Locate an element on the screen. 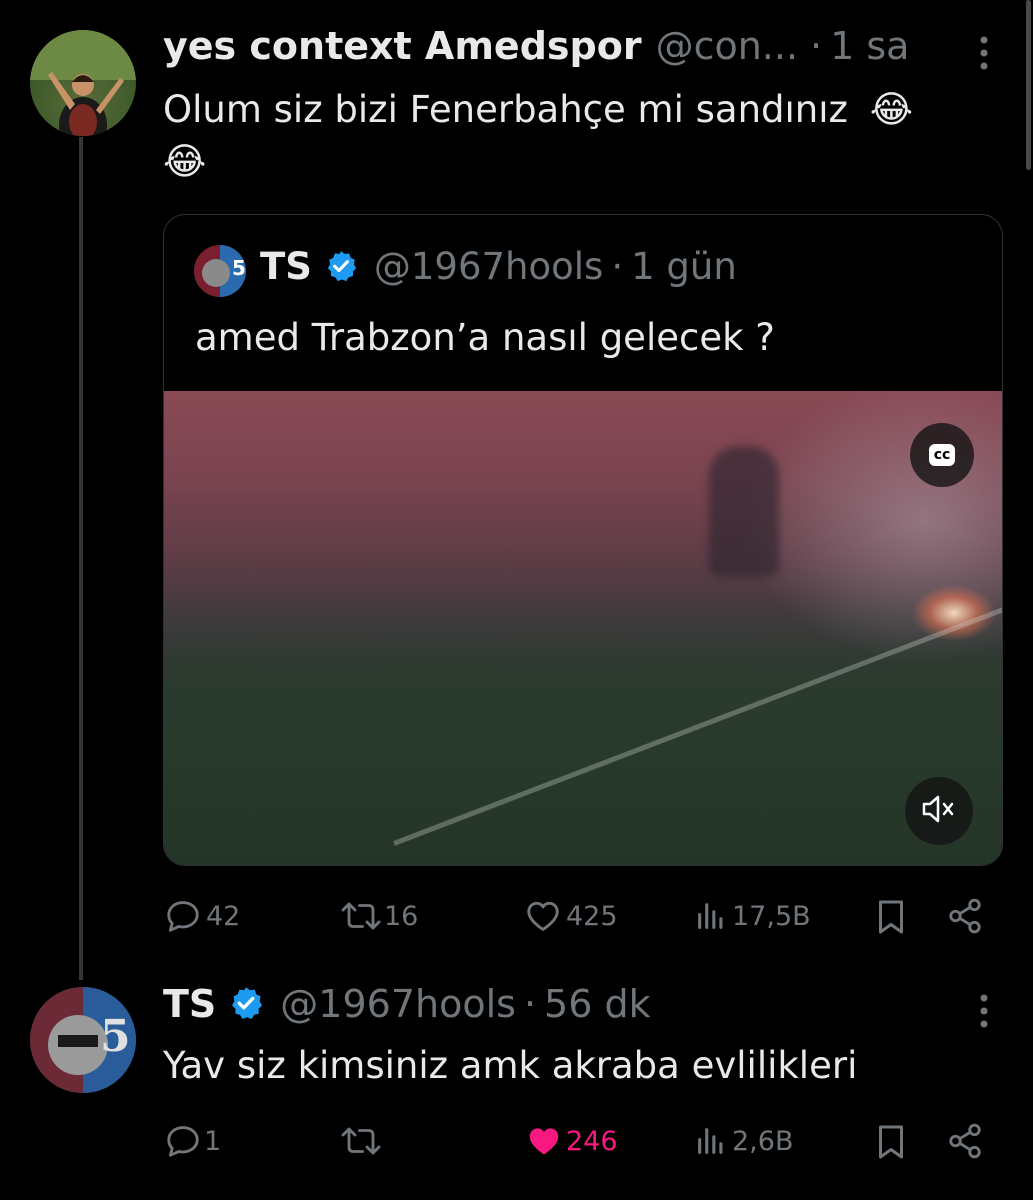 The image size is (1033, 1200). reply-author-name: TS is located at coordinates (189, 1004).